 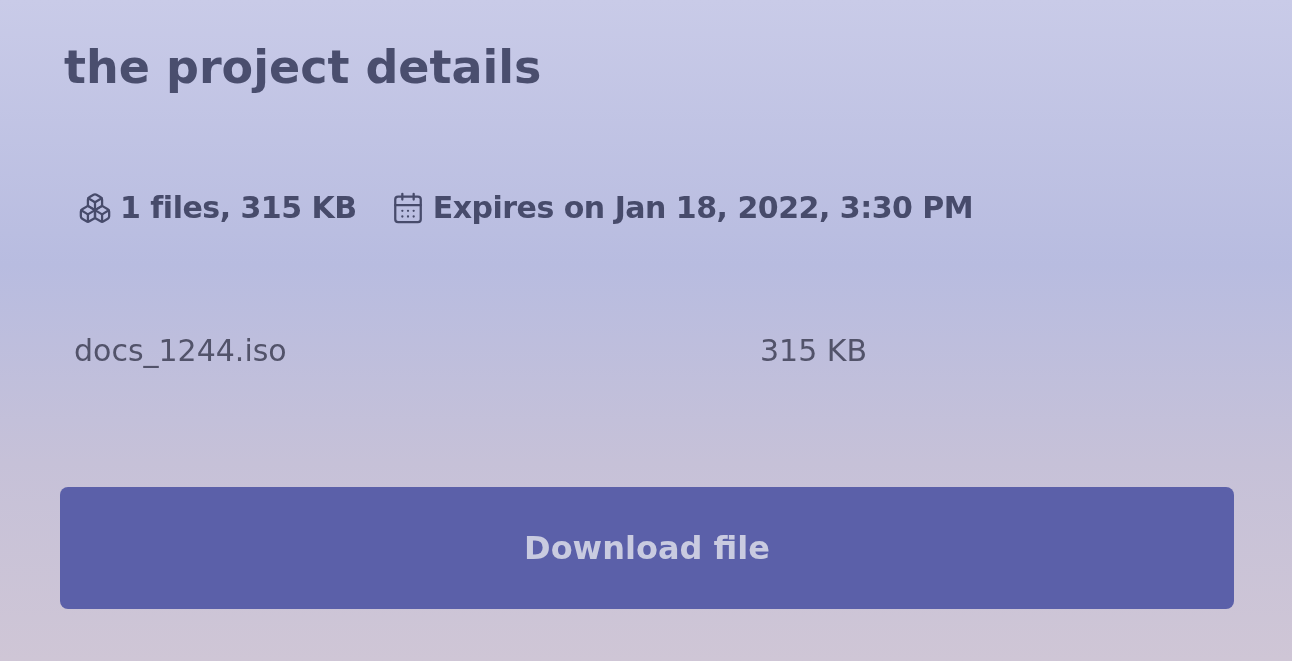 What do you see at coordinates (95, 207) in the screenshot?
I see `boxes-icon` at bounding box center [95, 207].